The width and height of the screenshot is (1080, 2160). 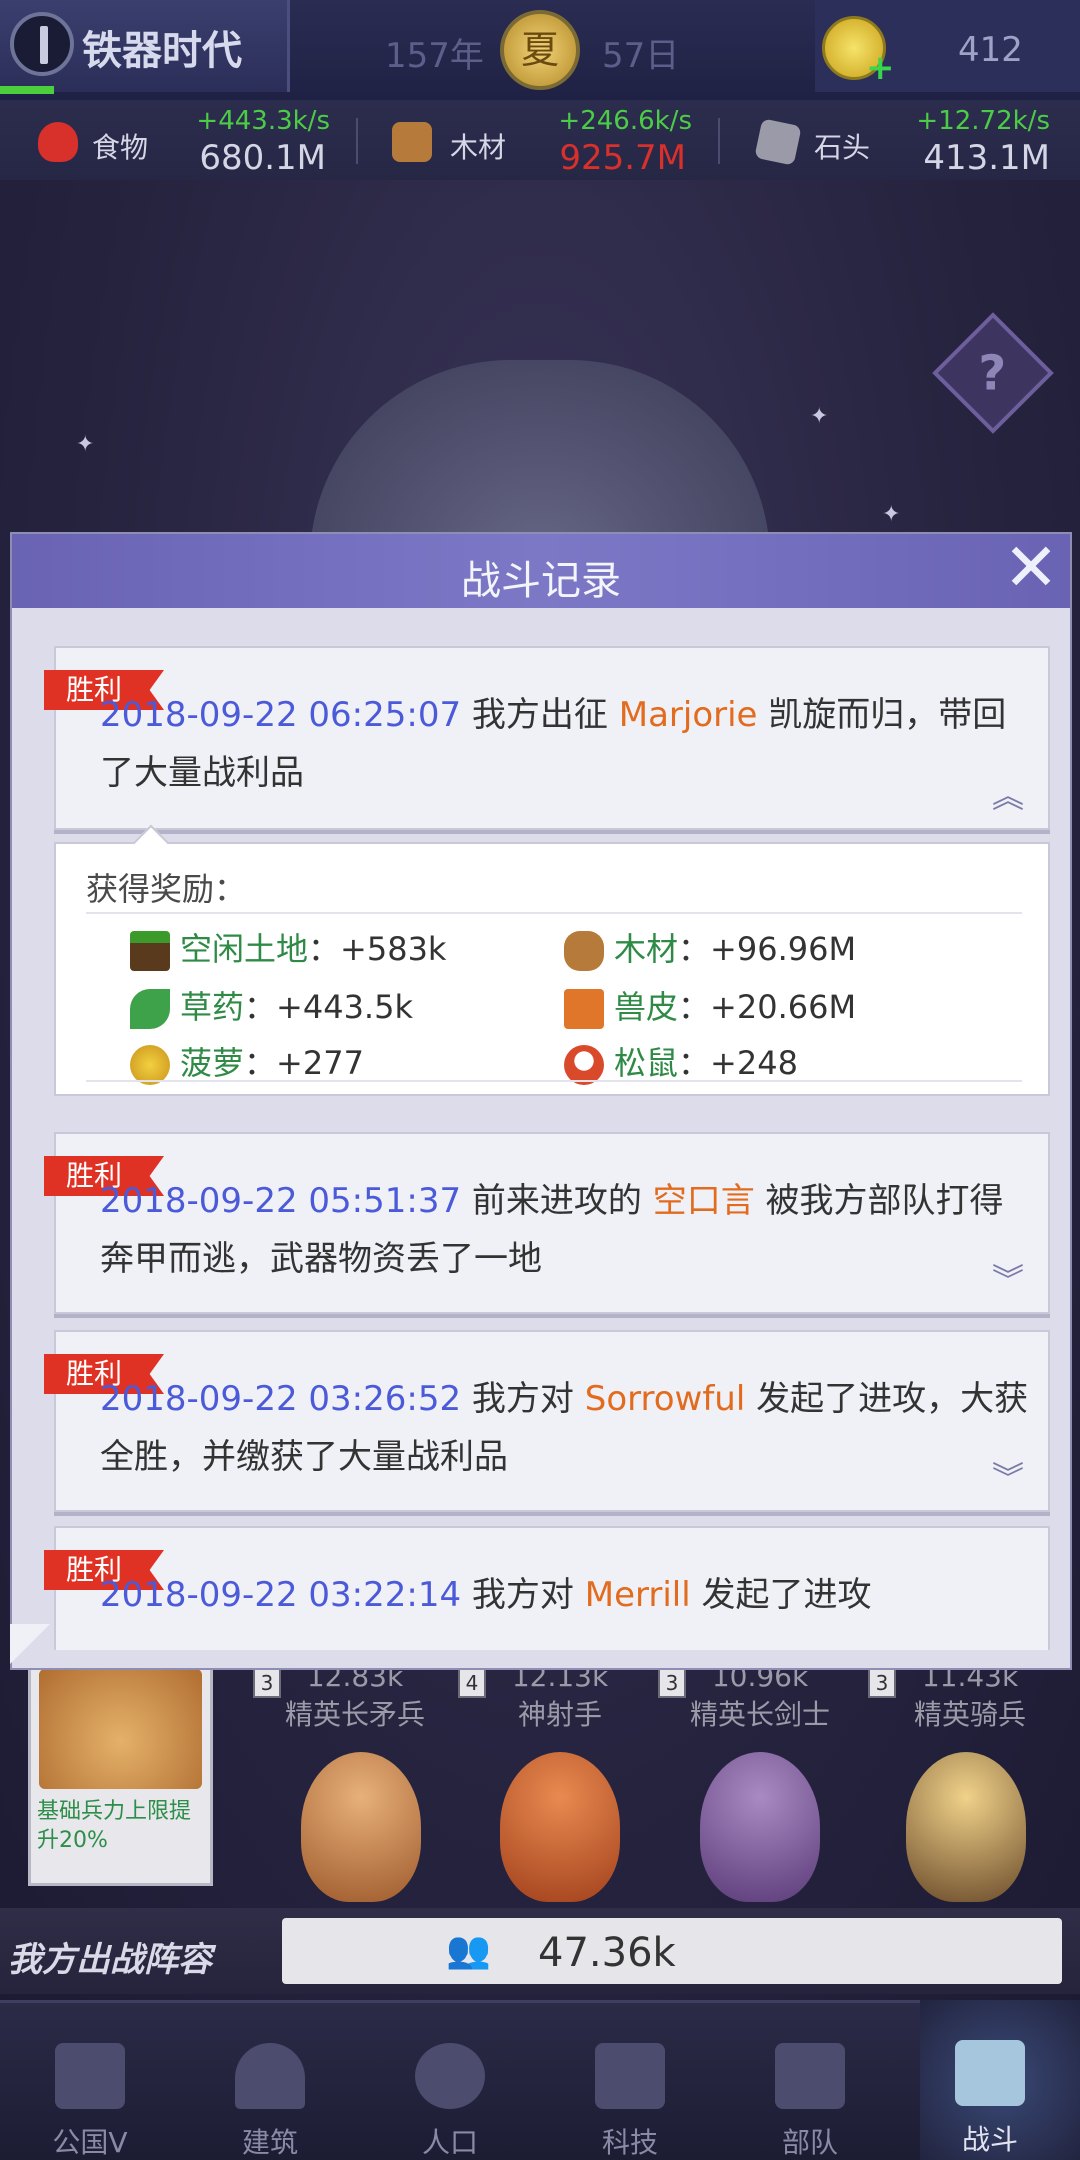 What do you see at coordinates (90, 2142) in the screenshot?
I see `nav-label: 公国V` at bounding box center [90, 2142].